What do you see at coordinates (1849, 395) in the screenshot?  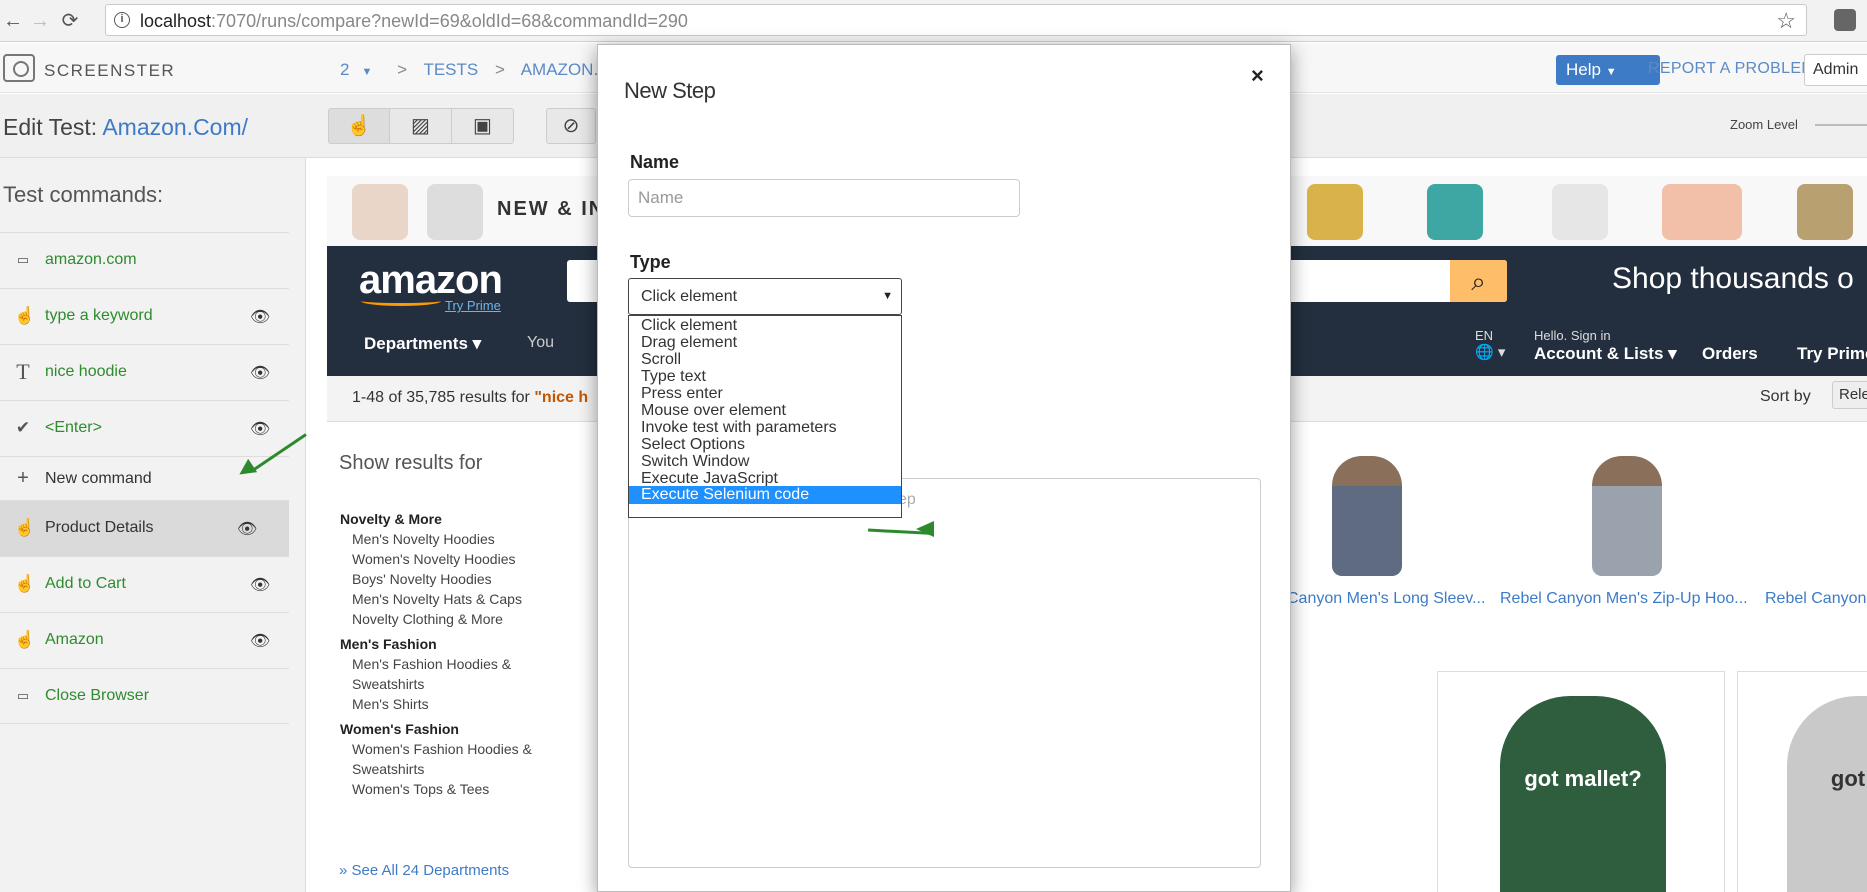 I see `sort-select: Releva` at bounding box center [1849, 395].